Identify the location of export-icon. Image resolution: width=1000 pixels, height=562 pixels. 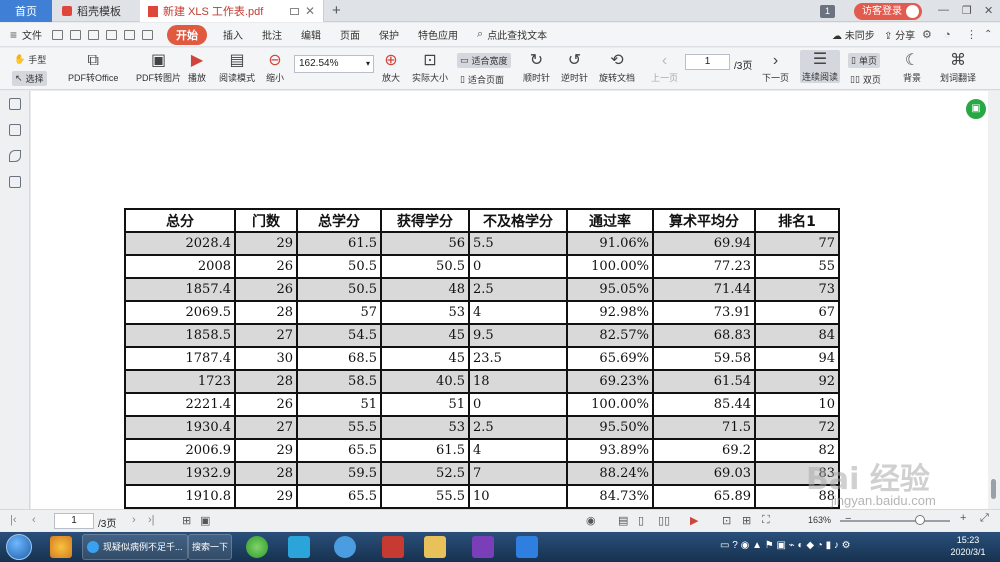
(112, 34).